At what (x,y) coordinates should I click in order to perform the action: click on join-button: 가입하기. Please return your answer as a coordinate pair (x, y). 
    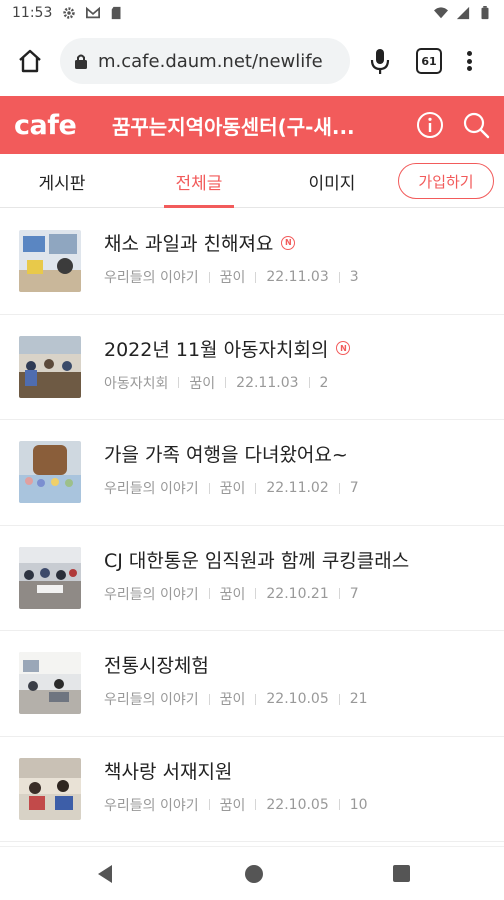
    Looking at the image, I should click on (446, 181).